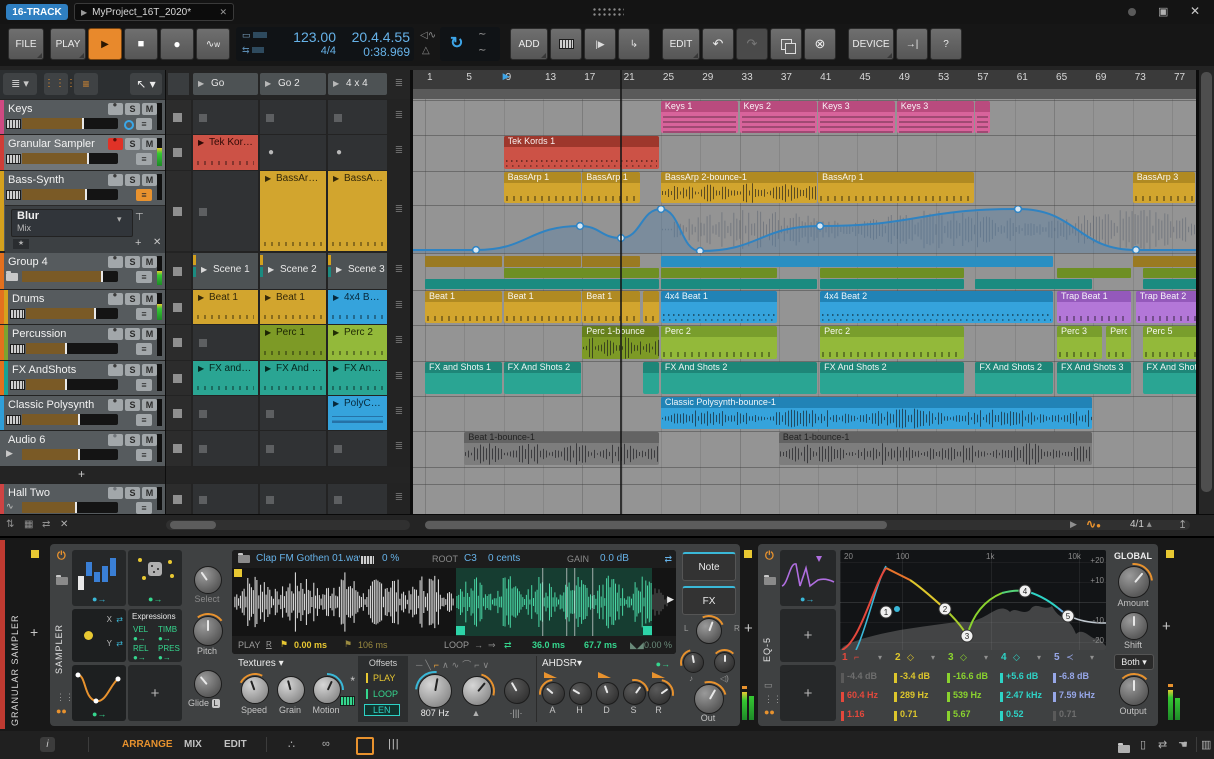 The height and width of the screenshot is (759, 1214). Describe the element at coordinates (1164, 187) in the screenshot. I see `arranger-clip: BassArp 3` at that location.